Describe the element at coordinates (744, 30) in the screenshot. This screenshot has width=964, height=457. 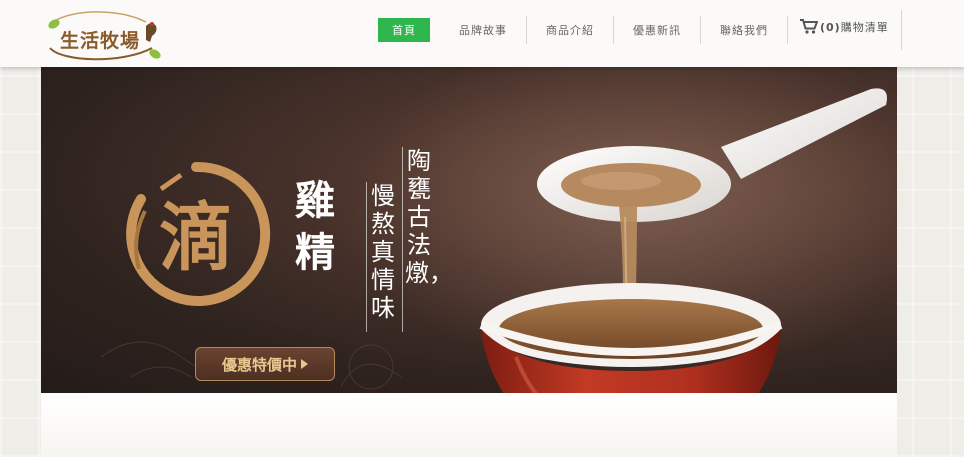
I see `nav-contact: 聯絡我們` at that location.